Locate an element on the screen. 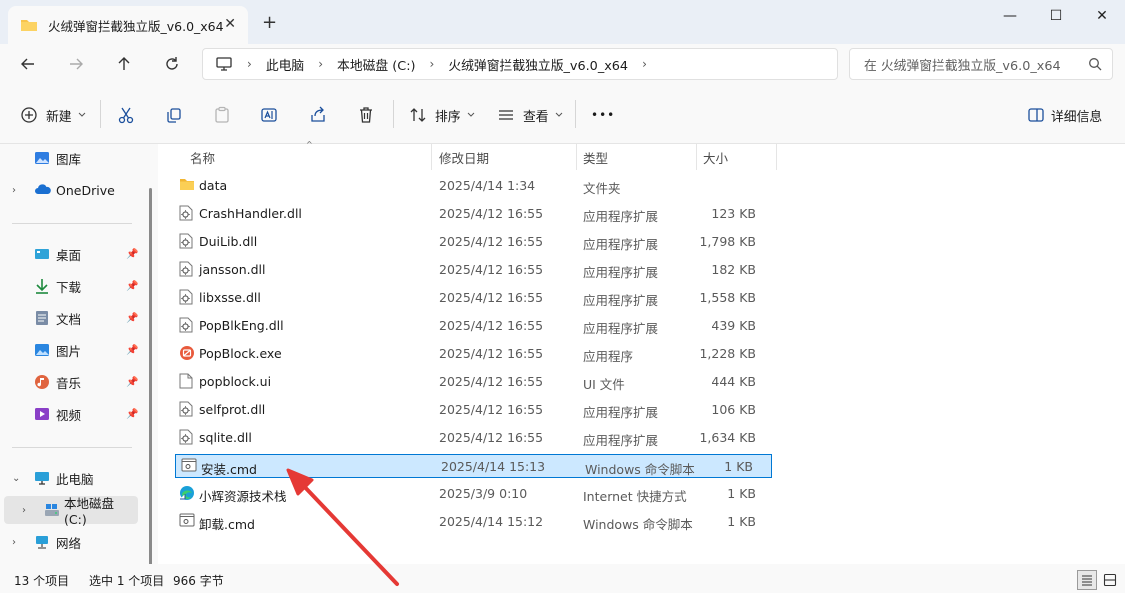 This screenshot has width=1125, height=593. table-row: jansson.dll 2025/4/12 16:55 应用程序扩展 182 KB is located at coordinates (474, 270).